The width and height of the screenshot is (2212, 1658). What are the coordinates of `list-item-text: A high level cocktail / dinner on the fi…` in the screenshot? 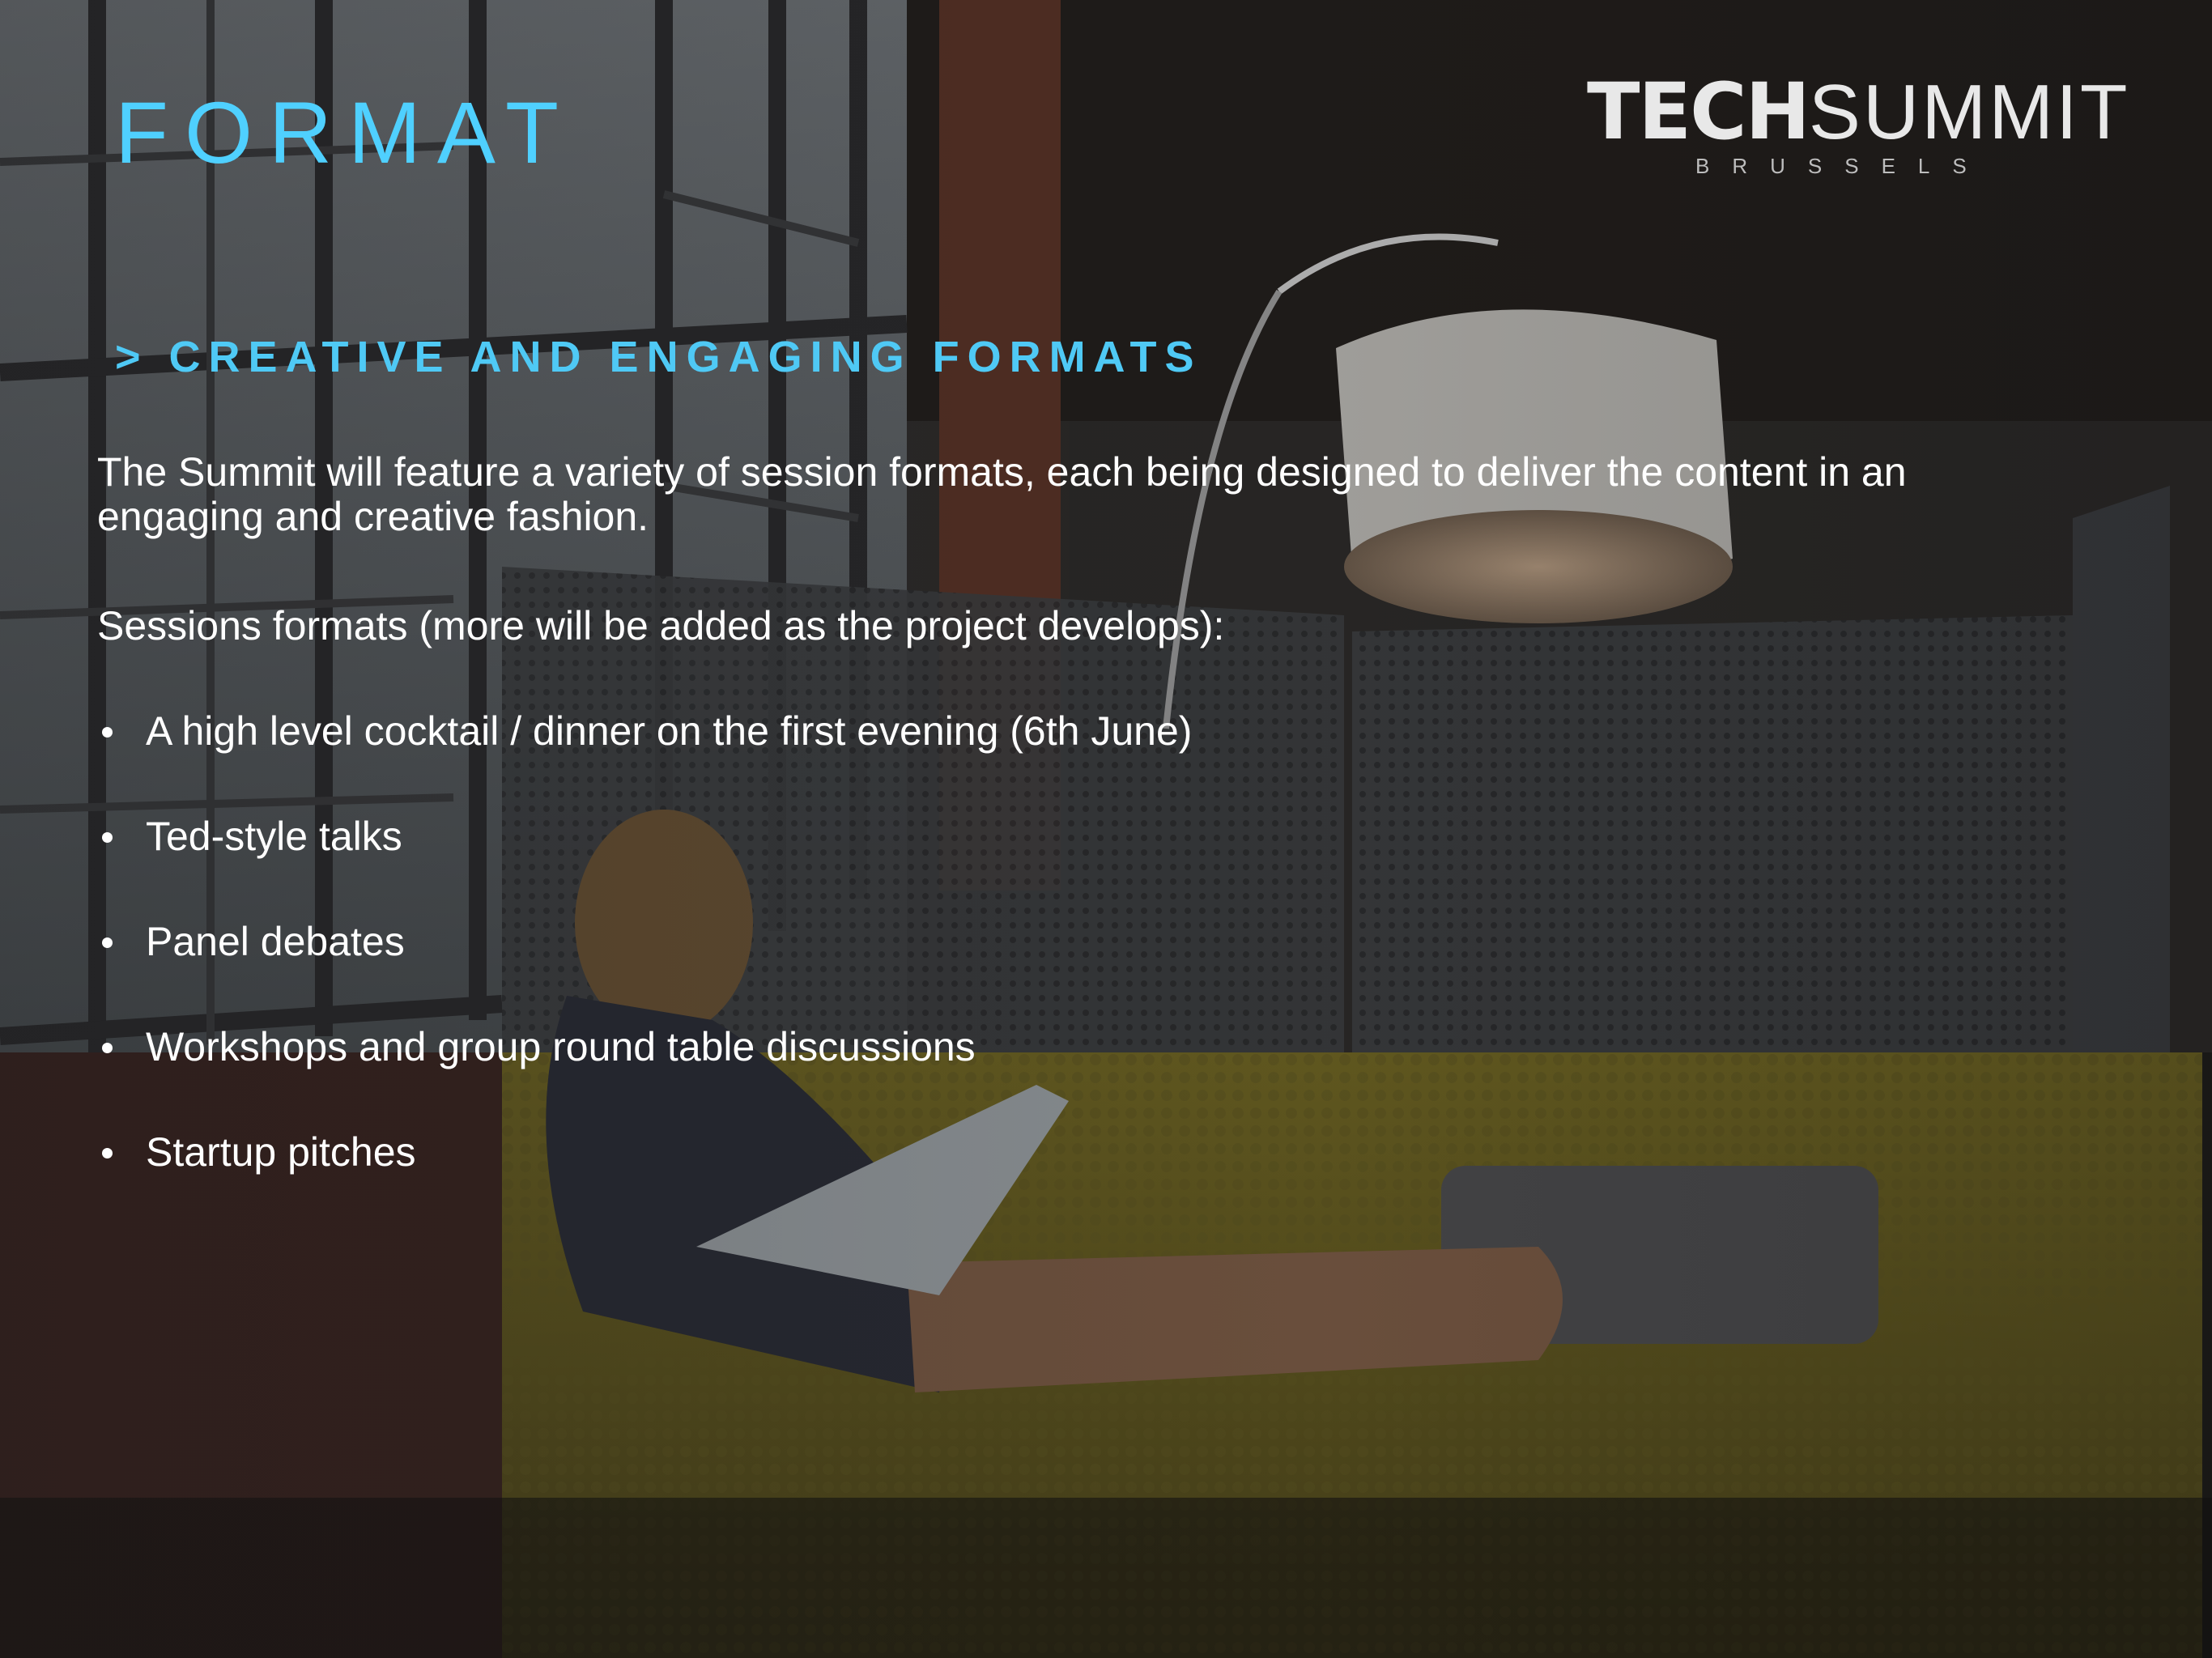 It's located at (669, 731).